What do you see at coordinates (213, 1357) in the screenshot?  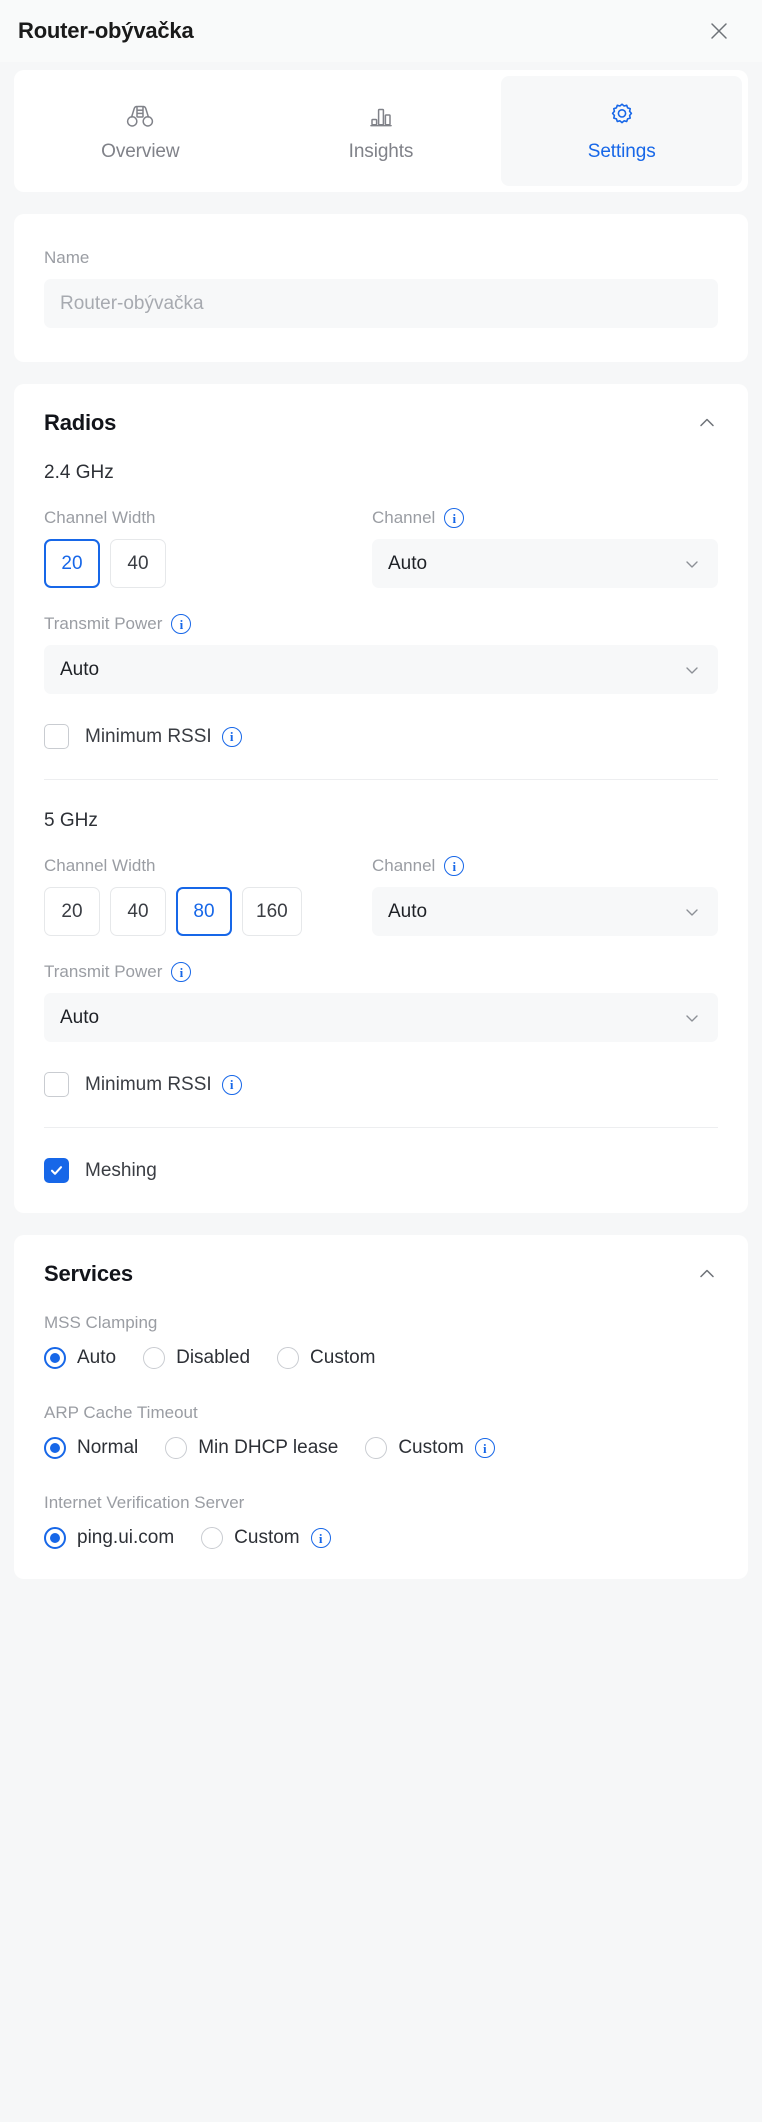 I see `mss-clamping-option-disabled-label: Disabled` at bounding box center [213, 1357].